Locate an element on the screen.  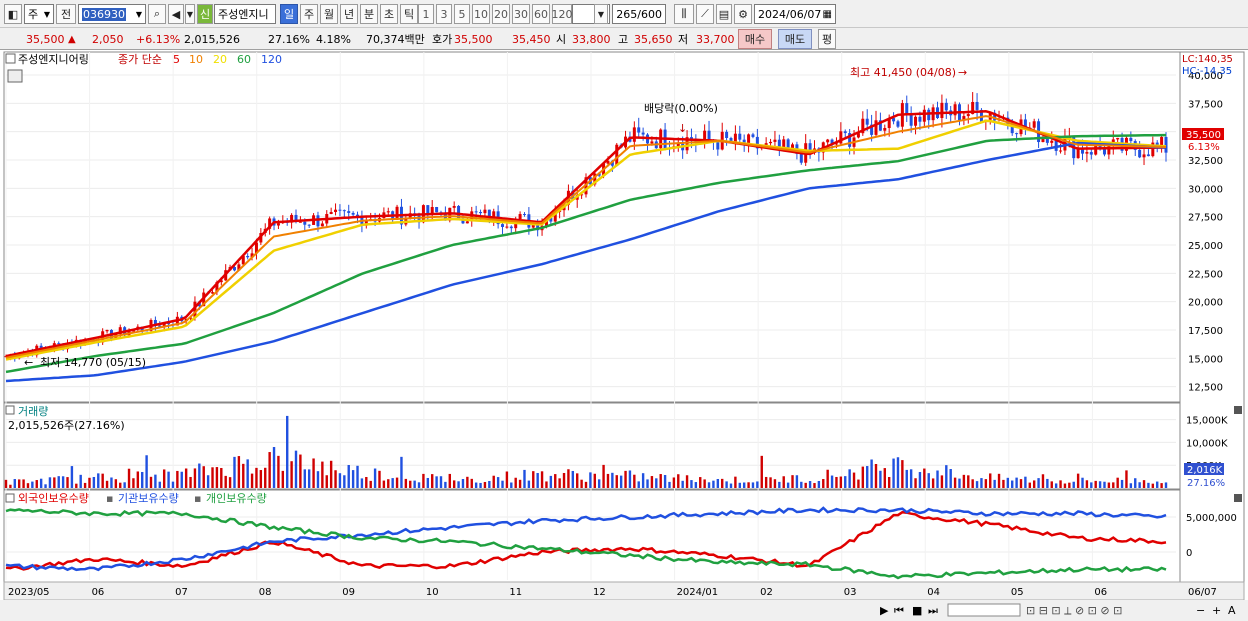
volume-title: 거래량 is located at coordinates (33, 411).